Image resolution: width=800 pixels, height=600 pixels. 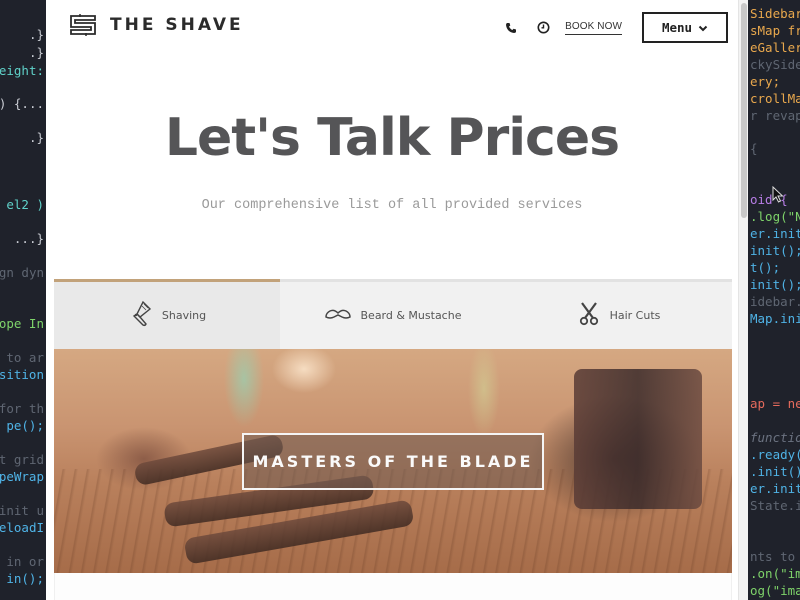 I want to click on content-below-banner, so click(x=393, y=586).